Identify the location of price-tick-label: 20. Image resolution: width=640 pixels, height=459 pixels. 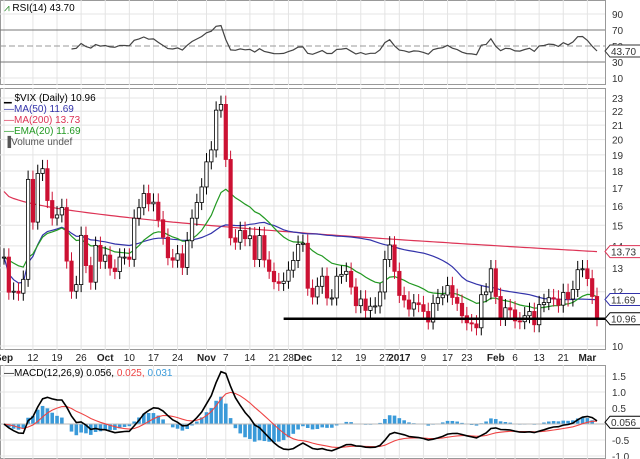
(618, 141).